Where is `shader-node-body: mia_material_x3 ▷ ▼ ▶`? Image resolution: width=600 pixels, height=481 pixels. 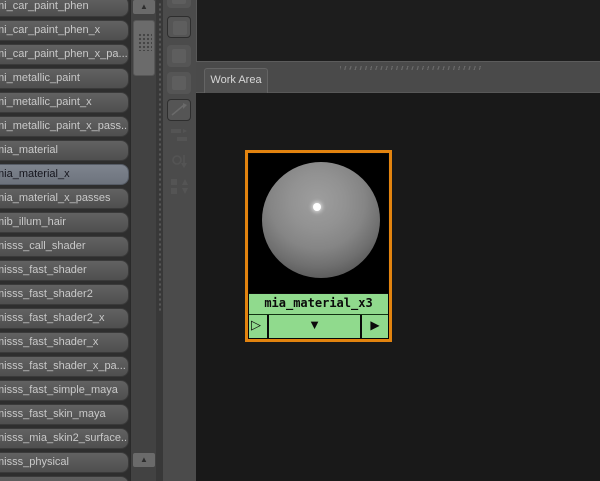 shader-node-body: mia_material_x3 ▷ ▼ ▶ is located at coordinates (318, 246).